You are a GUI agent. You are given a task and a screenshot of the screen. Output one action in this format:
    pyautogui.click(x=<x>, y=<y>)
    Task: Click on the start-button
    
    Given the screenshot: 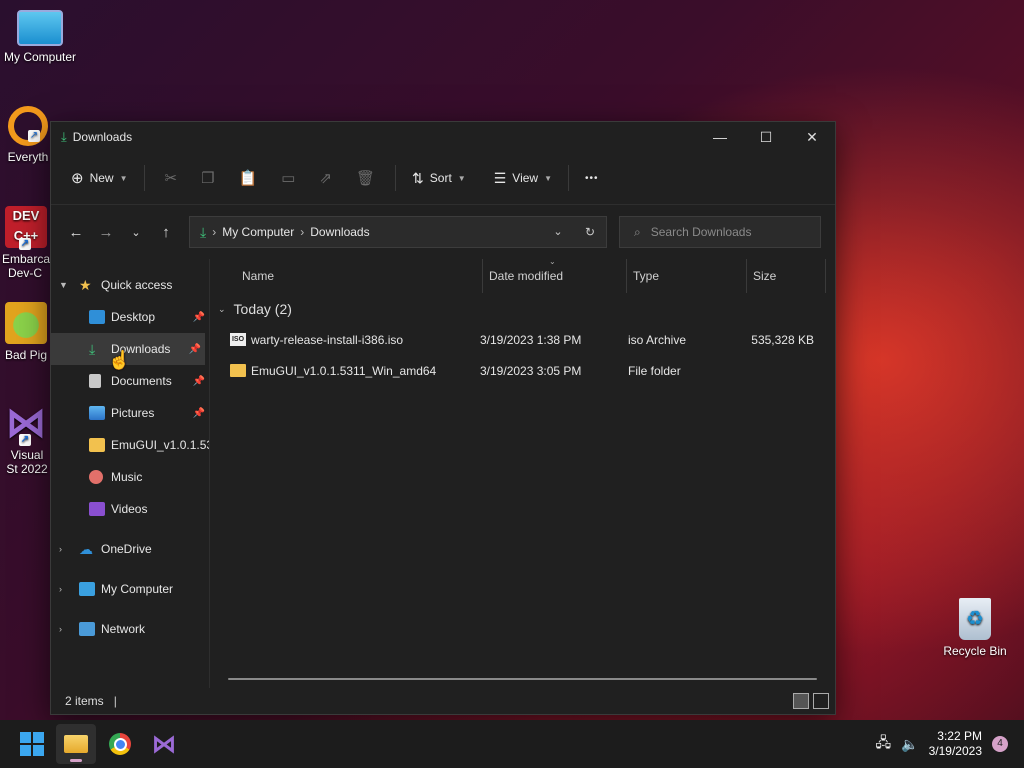 What is the action you would take?
    pyautogui.click(x=32, y=744)
    